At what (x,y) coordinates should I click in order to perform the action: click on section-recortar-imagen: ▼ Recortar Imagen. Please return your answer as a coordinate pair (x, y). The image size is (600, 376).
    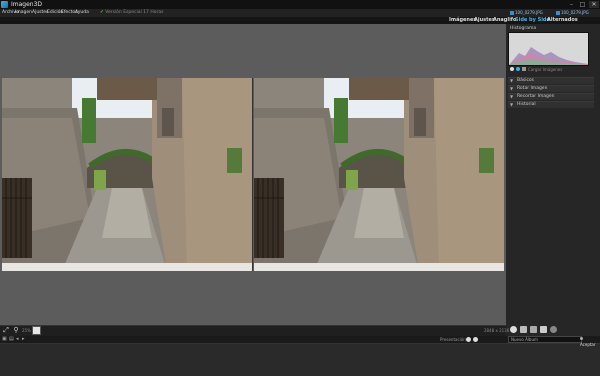
    Looking at the image, I should click on (551, 96).